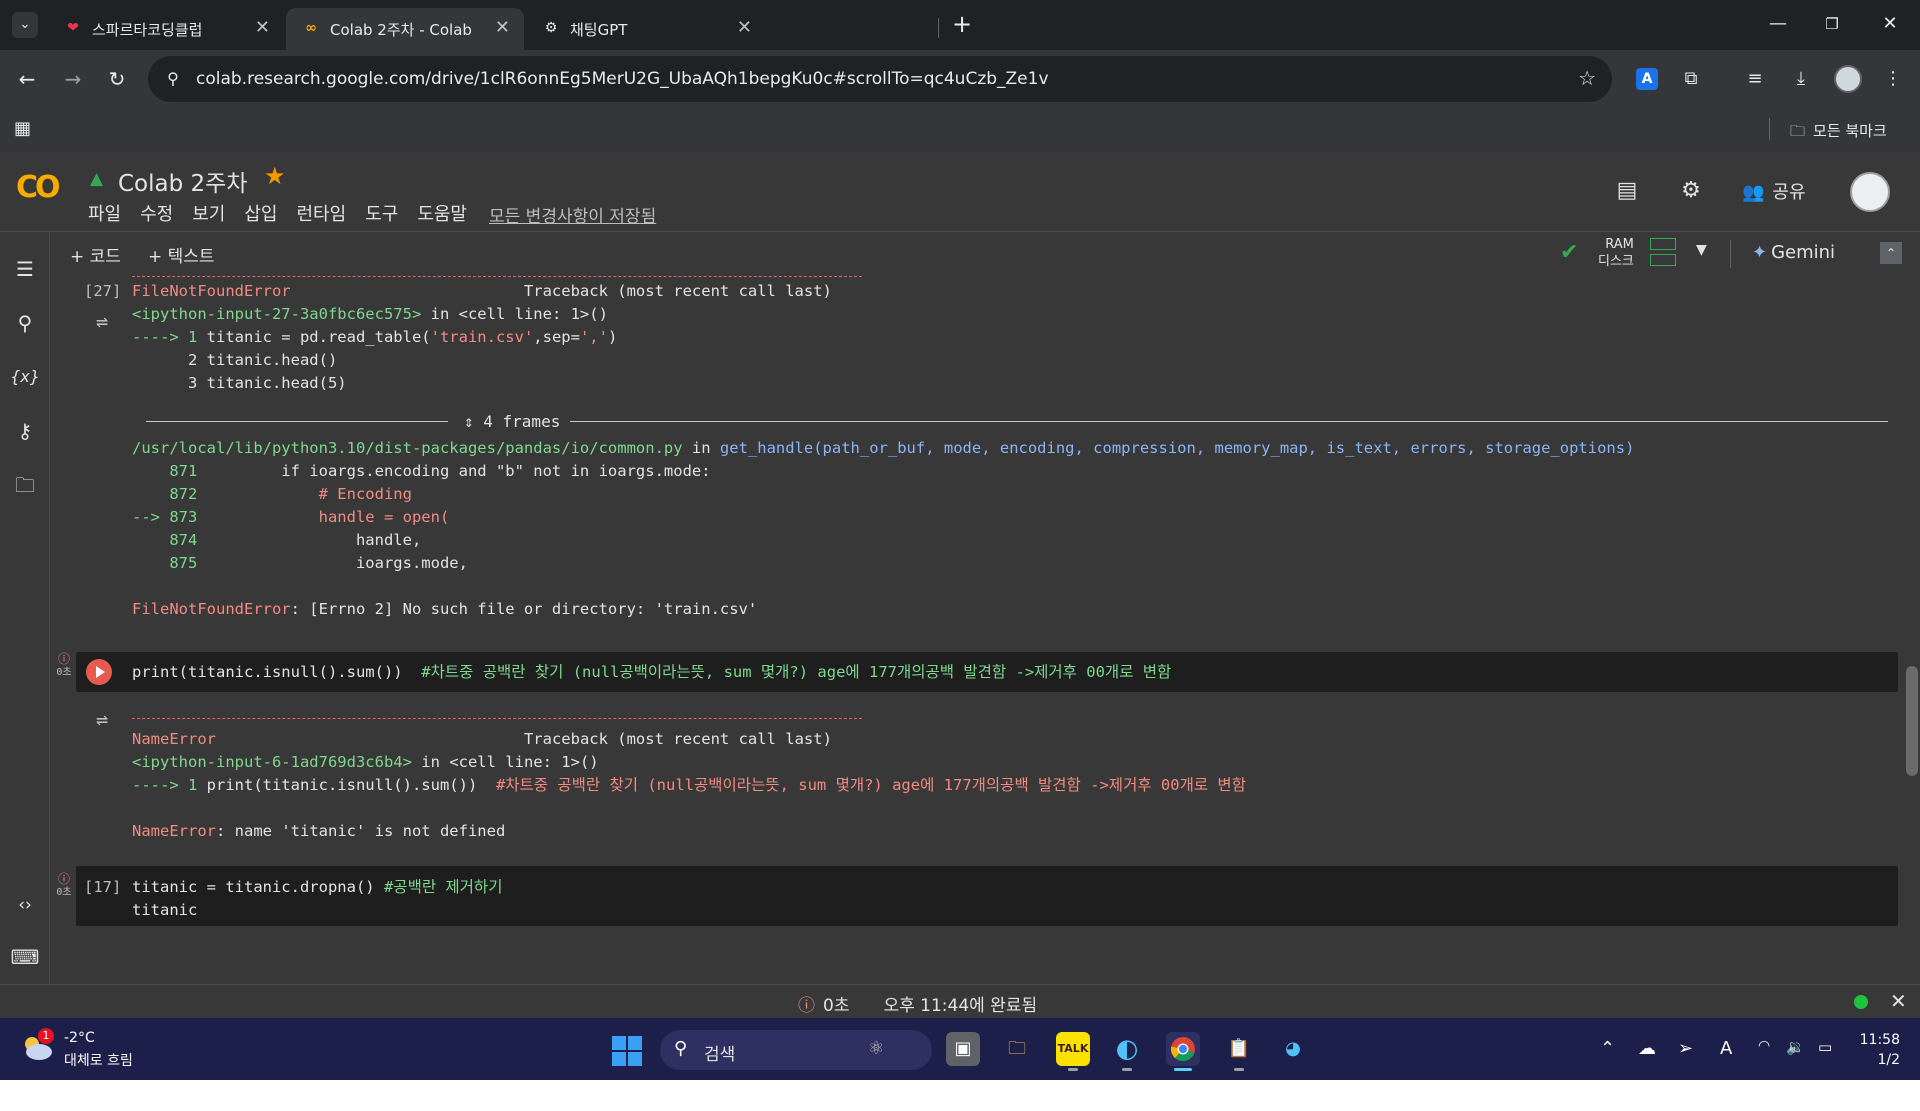 This screenshot has height=1111, width=1920. Describe the element at coordinates (1691, 191) in the screenshot. I see `settings-gear-icon: ⚙` at that location.